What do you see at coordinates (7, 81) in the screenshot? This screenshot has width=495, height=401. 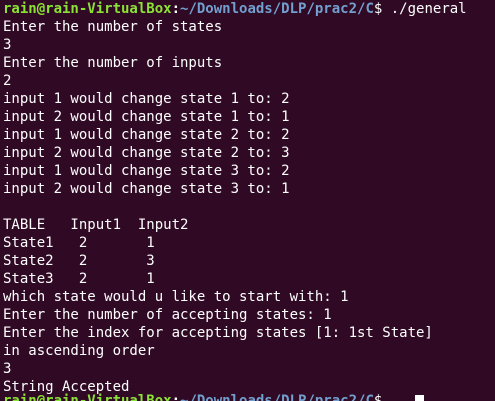 I see `input-echo: 2` at bounding box center [7, 81].